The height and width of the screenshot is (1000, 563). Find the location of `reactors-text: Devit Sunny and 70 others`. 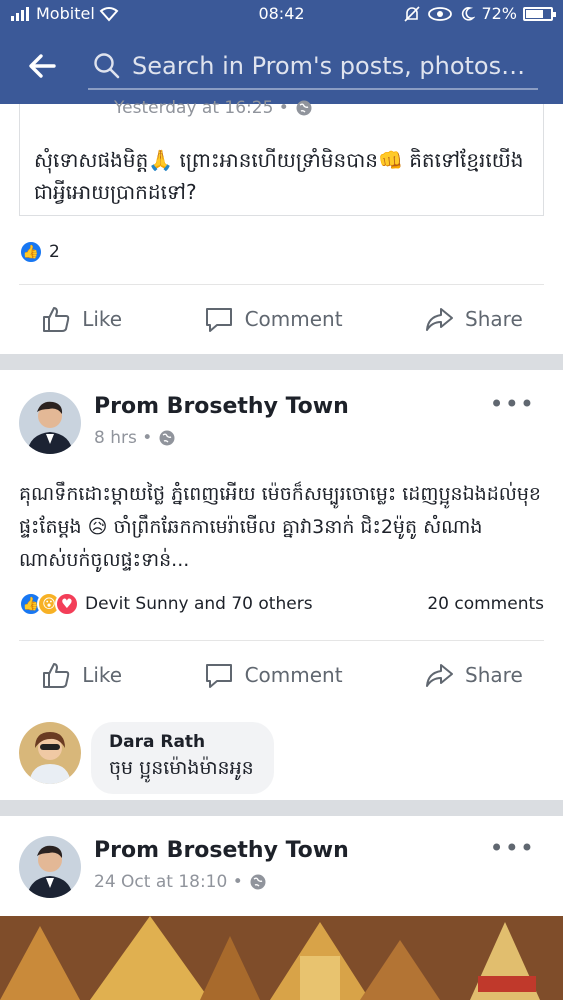

reactors-text: Devit Sunny and 70 others is located at coordinates (199, 604).